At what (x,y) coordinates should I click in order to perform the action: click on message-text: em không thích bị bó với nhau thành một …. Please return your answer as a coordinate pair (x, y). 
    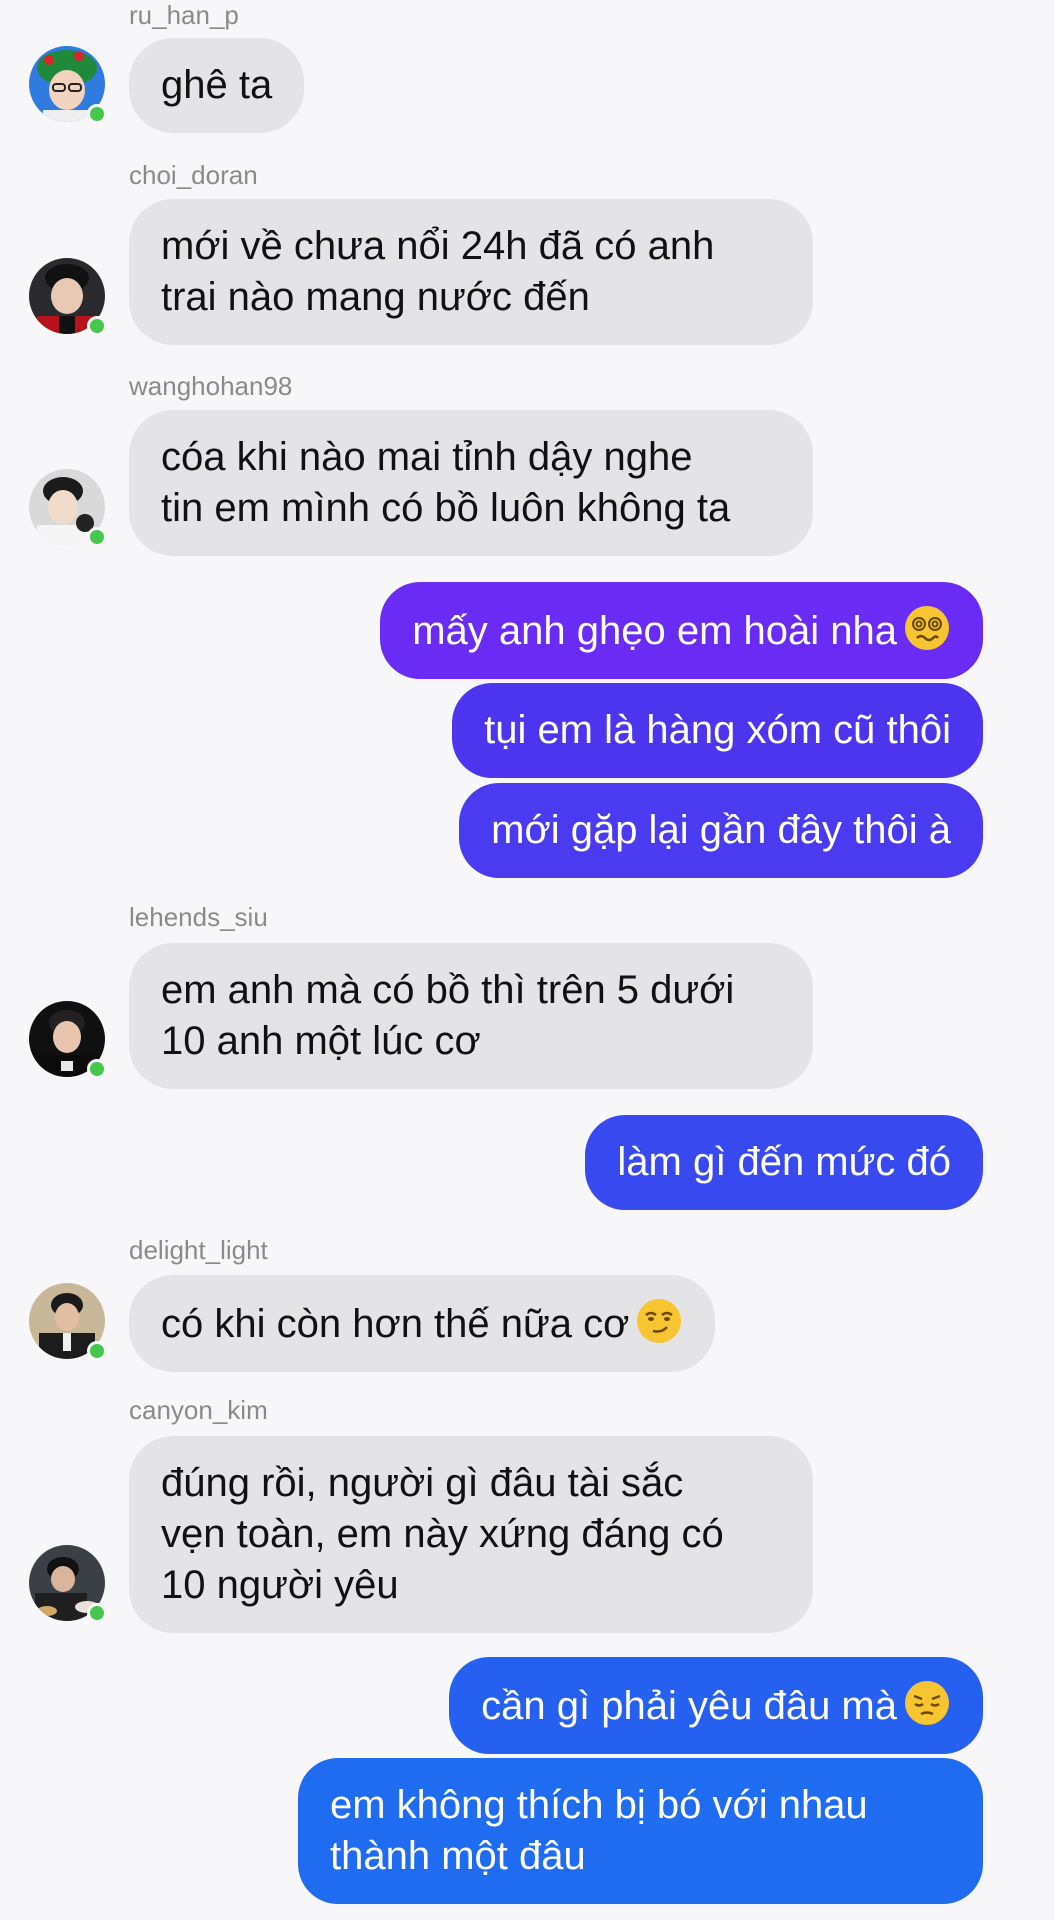
    Looking at the image, I should click on (599, 1830).